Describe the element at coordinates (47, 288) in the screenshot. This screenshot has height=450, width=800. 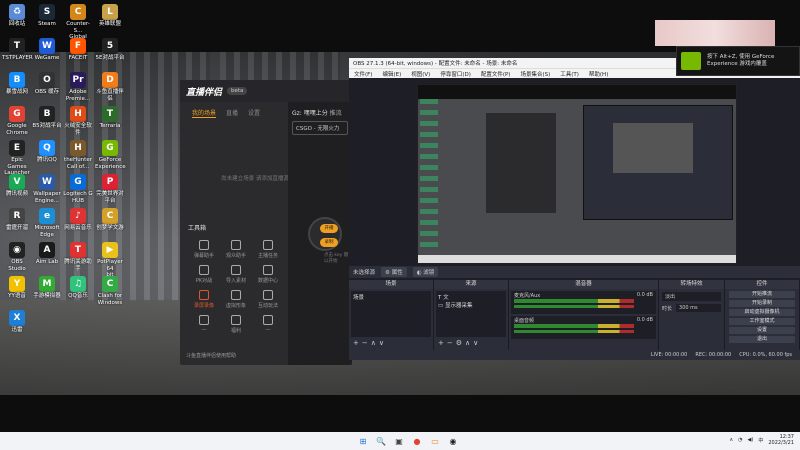
I see `desktop-icon: M 手游模拟器` at that location.